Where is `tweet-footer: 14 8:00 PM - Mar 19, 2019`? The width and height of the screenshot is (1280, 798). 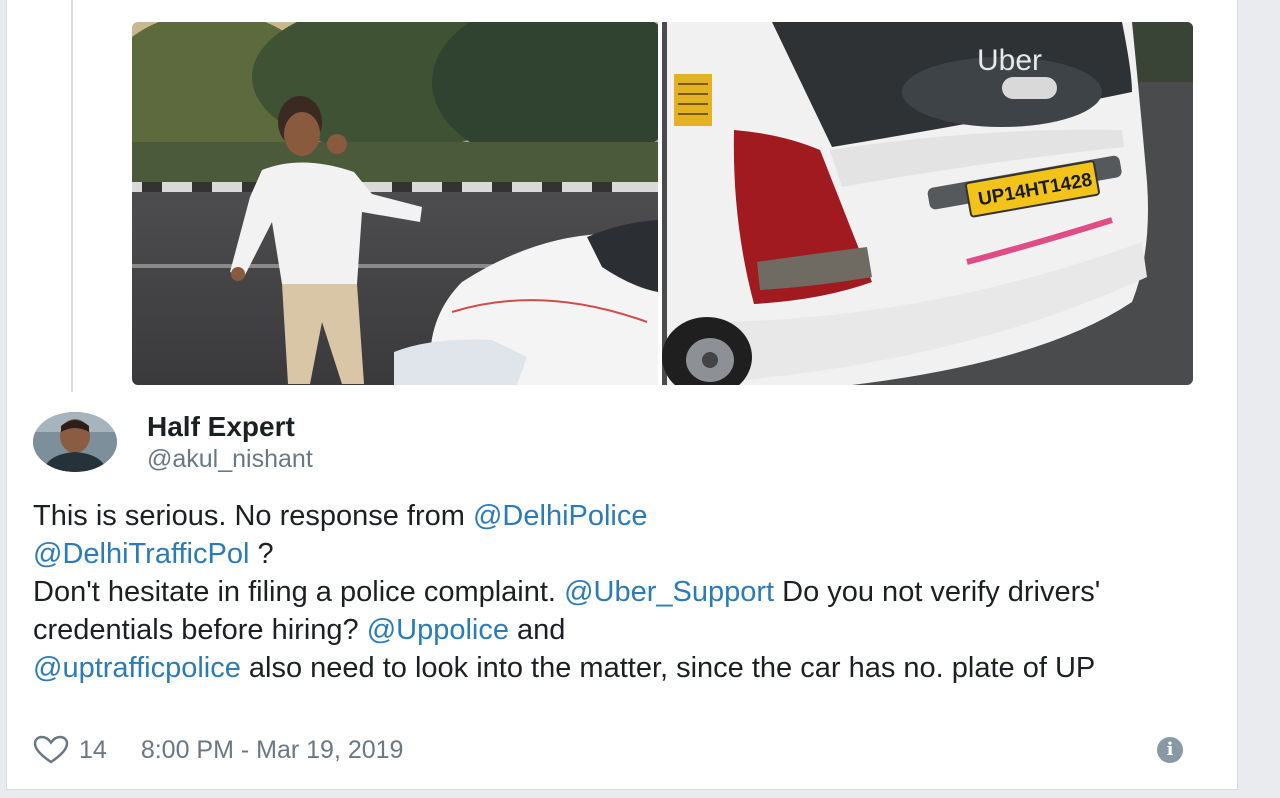
tweet-footer: 14 8:00 PM - Mar 19, 2019 is located at coordinates (218, 750).